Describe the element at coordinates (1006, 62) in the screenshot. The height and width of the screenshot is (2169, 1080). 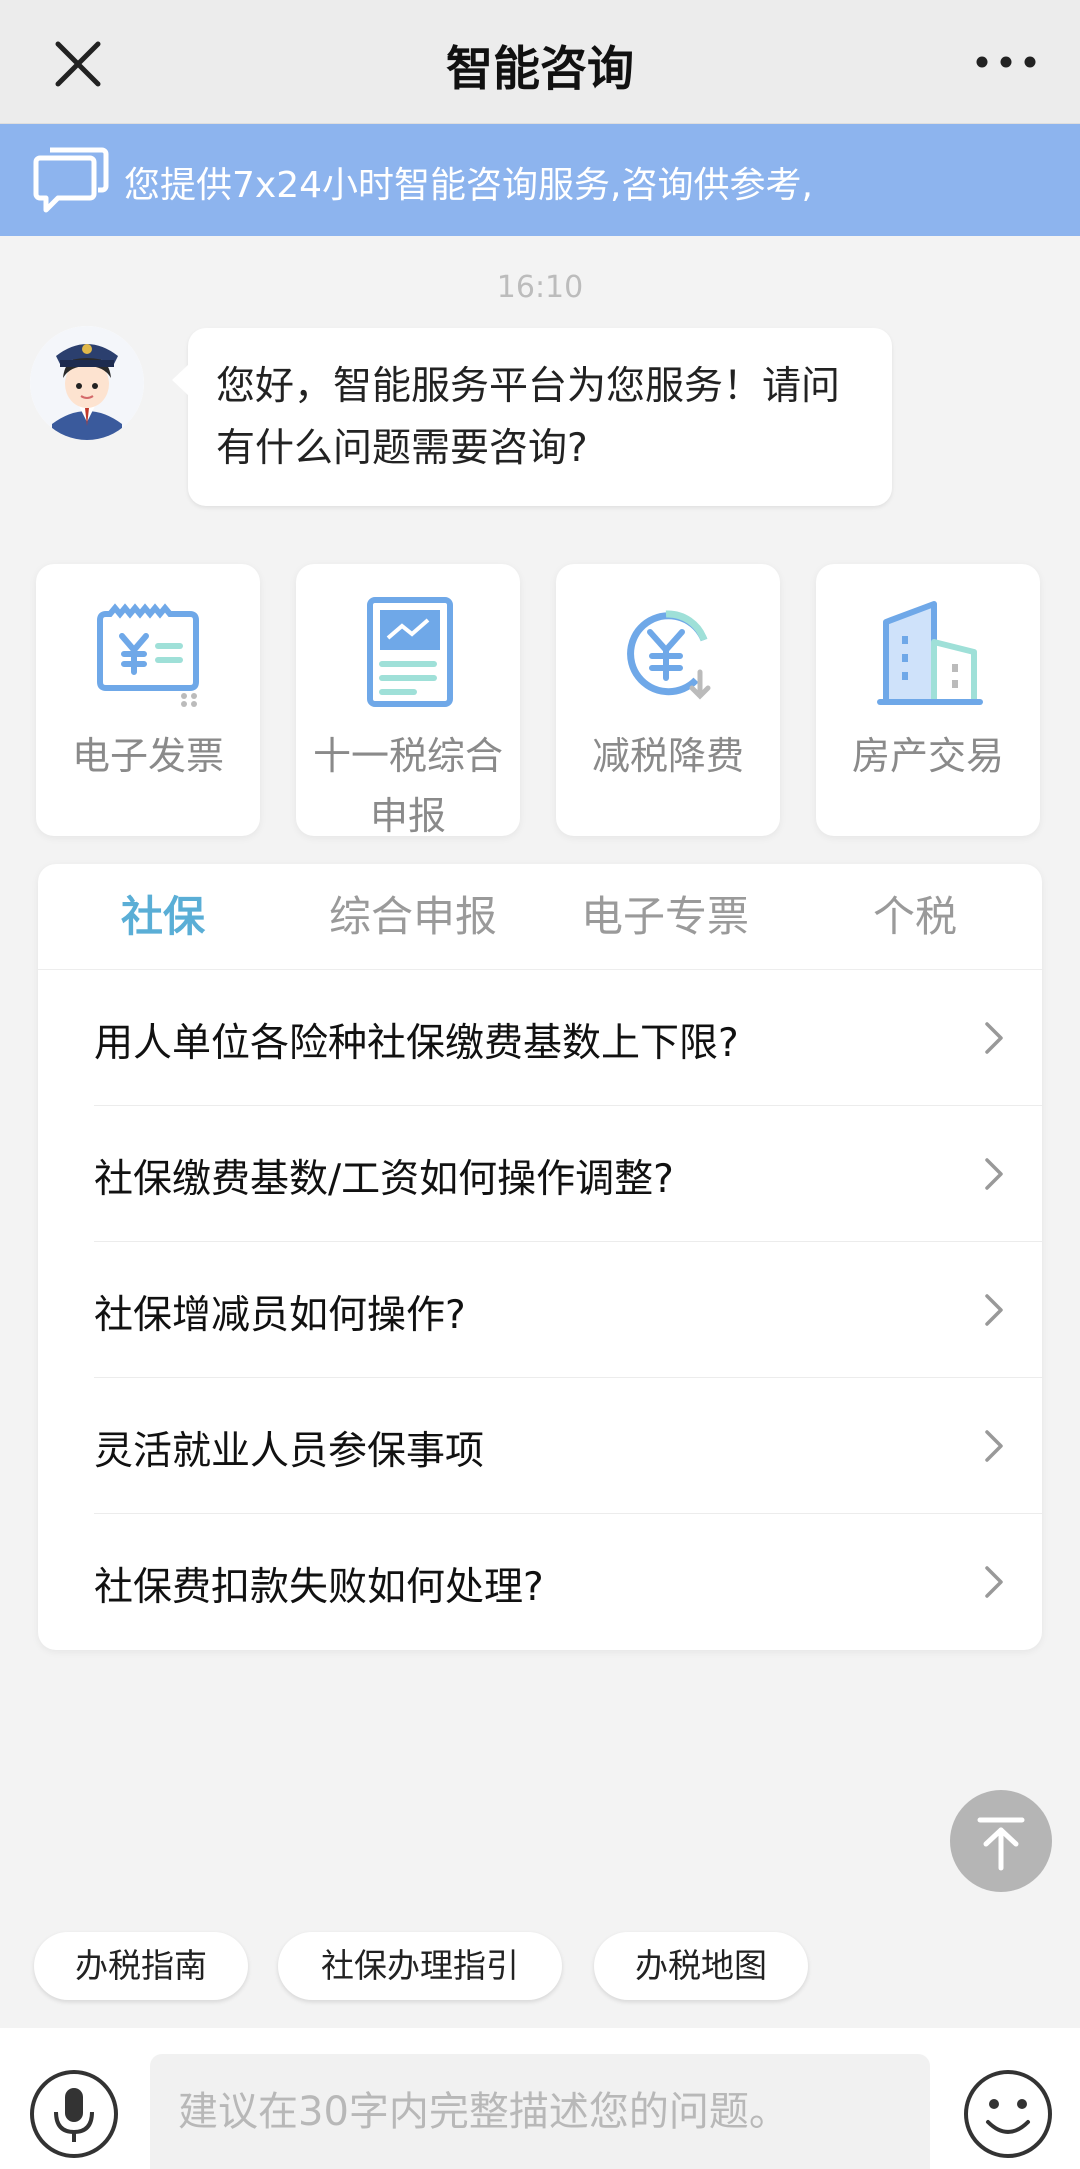
I see `more-icon` at that location.